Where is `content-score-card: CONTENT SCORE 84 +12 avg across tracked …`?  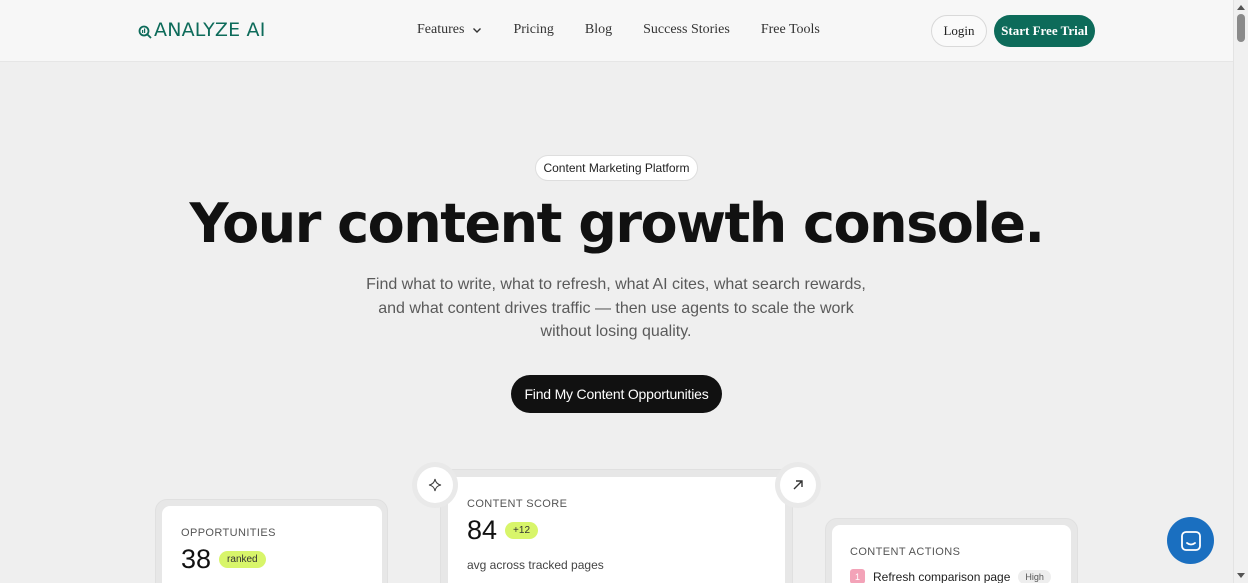
content-score-card: CONTENT SCORE 84 +12 avg across tracked … is located at coordinates (616, 530).